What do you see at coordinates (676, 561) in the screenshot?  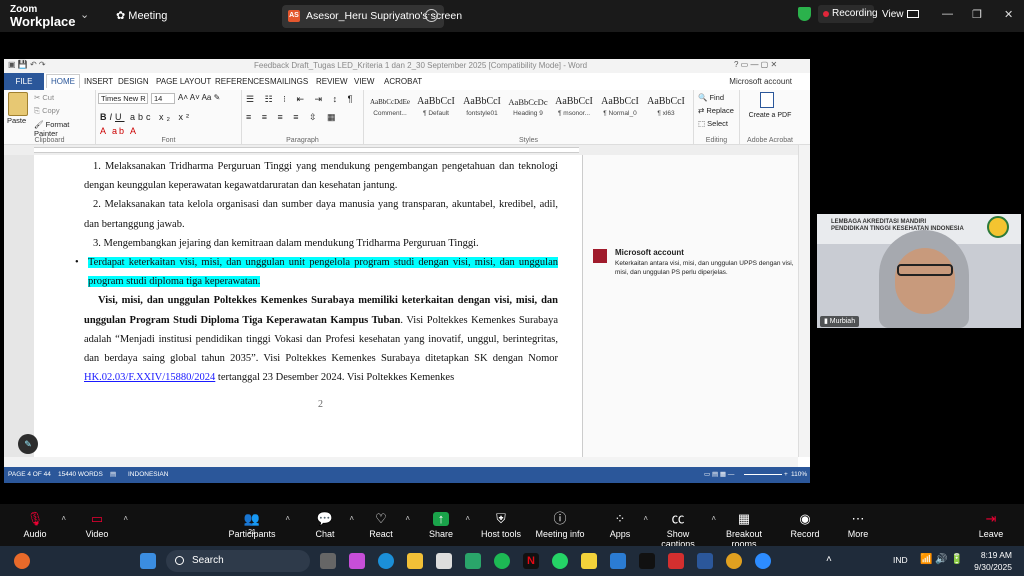 I see `acrobat-icon` at bounding box center [676, 561].